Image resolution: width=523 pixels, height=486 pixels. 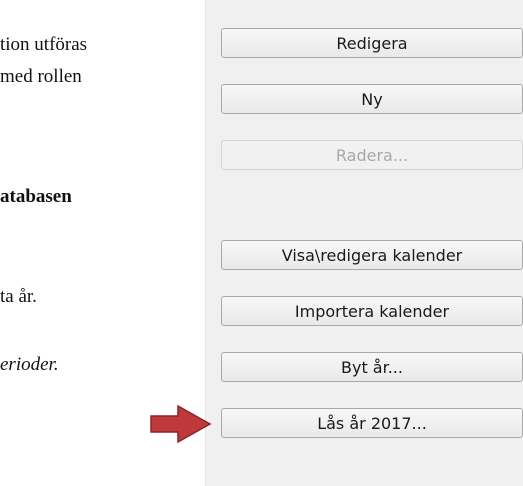 I want to click on new-button: Ny, so click(x=372, y=99).